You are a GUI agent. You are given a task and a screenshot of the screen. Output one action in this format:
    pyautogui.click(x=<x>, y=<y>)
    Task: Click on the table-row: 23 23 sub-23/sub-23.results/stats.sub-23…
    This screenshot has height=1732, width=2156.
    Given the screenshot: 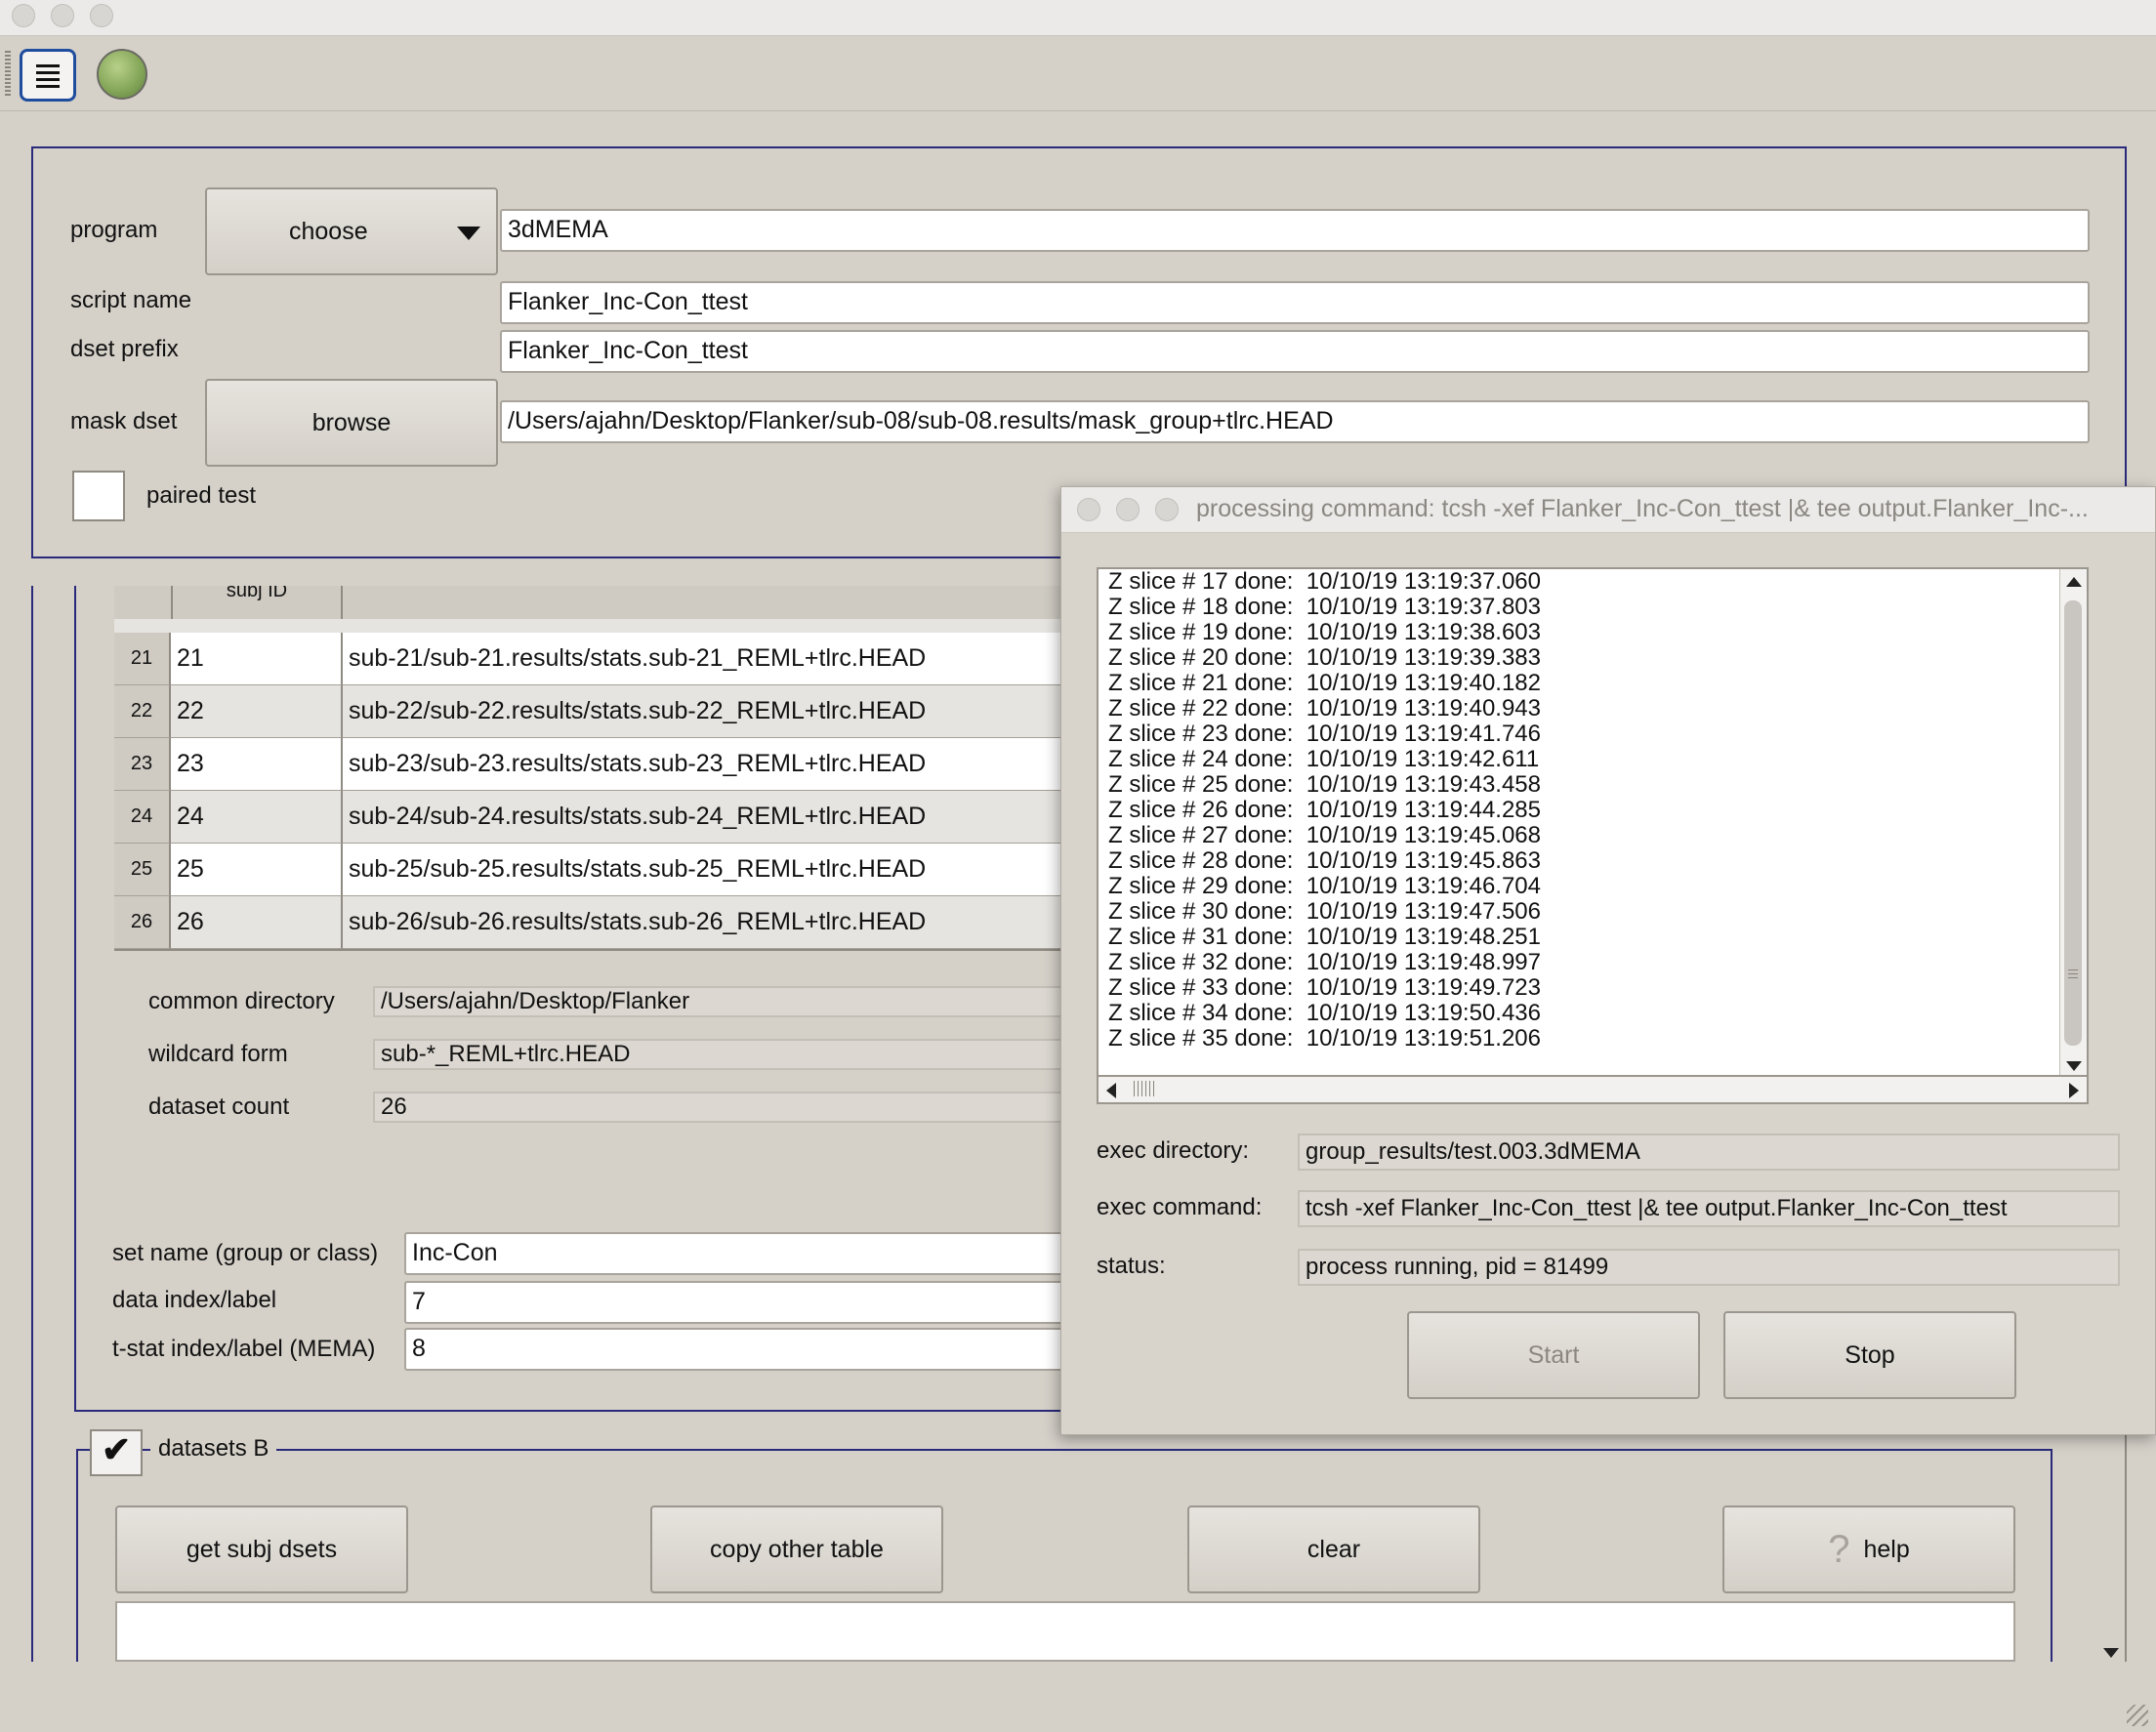 What is the action you would take?
    pyautogui.click(x=588, y=764)
    